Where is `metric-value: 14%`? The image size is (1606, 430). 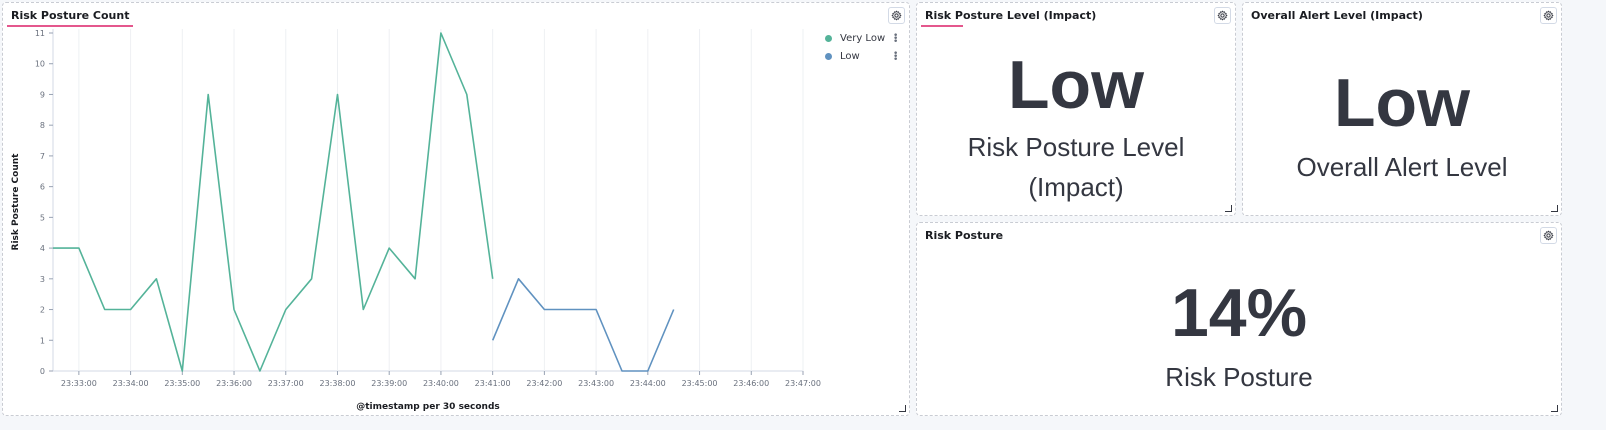
metric-value: 14% is located at coordinates (1239, 313).